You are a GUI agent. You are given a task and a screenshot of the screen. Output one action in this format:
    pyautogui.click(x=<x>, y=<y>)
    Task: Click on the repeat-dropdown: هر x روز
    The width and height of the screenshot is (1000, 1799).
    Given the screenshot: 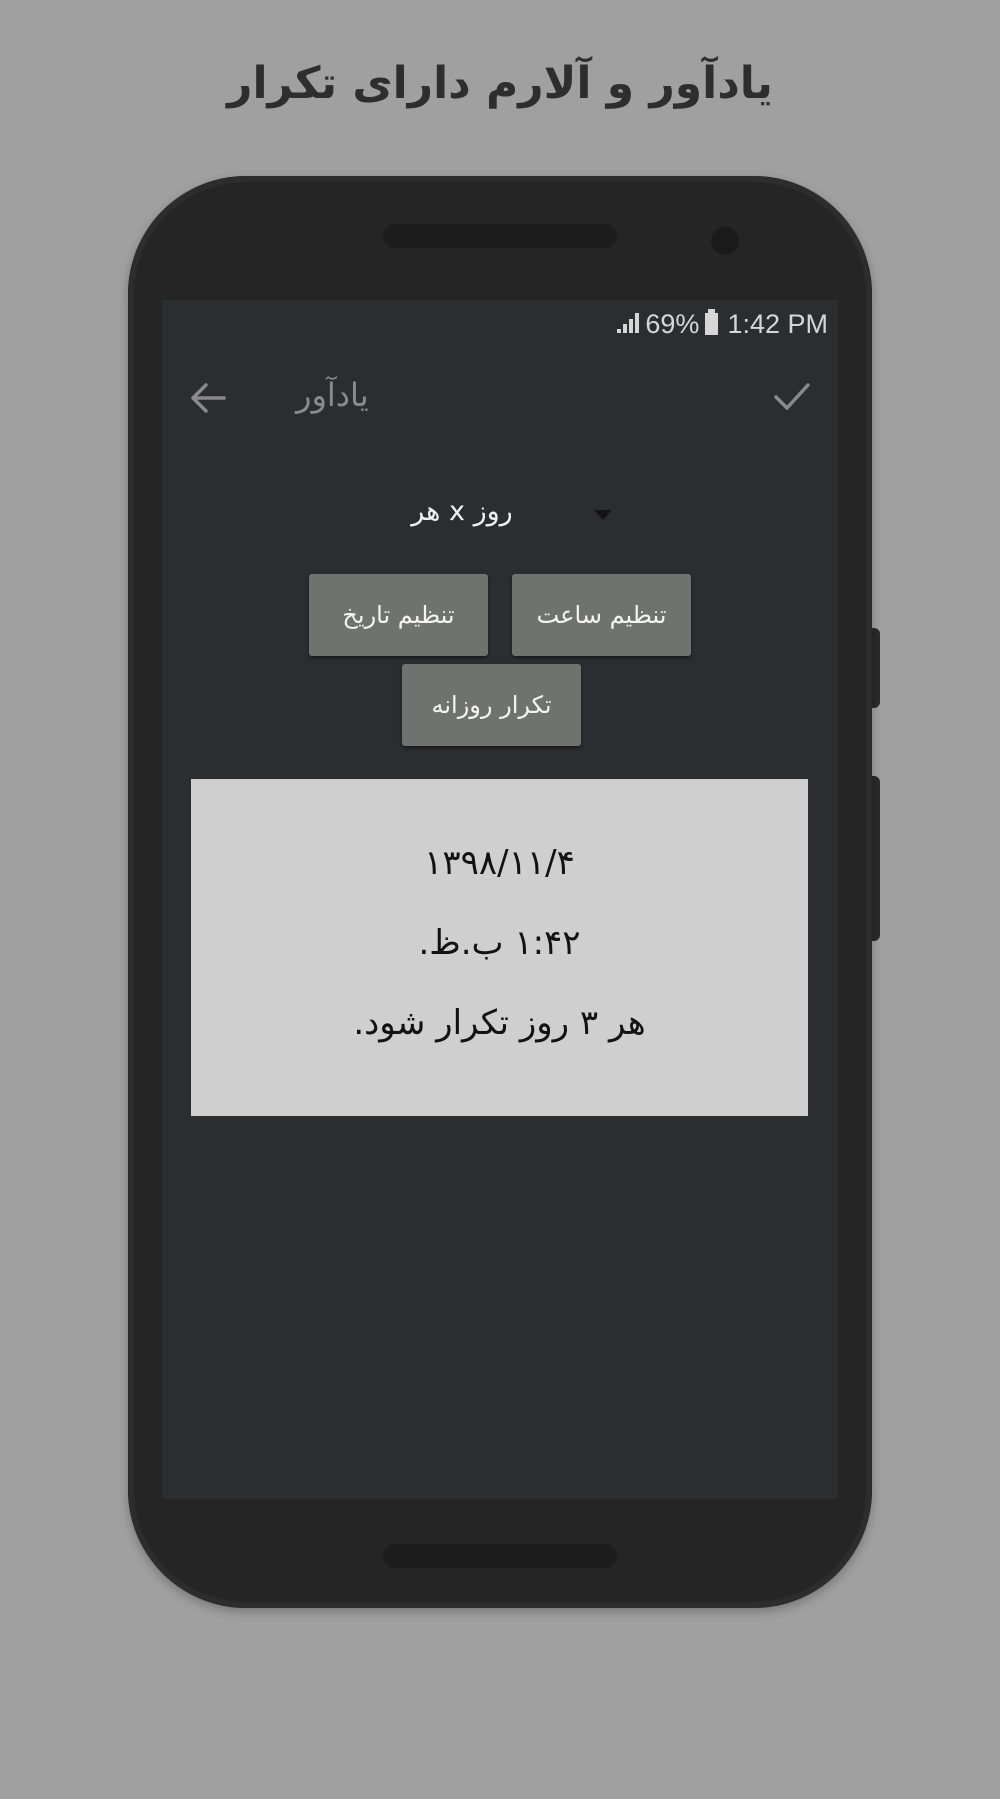 What is the action you would take?
    pyautogui.click(x=518, y=514)
    